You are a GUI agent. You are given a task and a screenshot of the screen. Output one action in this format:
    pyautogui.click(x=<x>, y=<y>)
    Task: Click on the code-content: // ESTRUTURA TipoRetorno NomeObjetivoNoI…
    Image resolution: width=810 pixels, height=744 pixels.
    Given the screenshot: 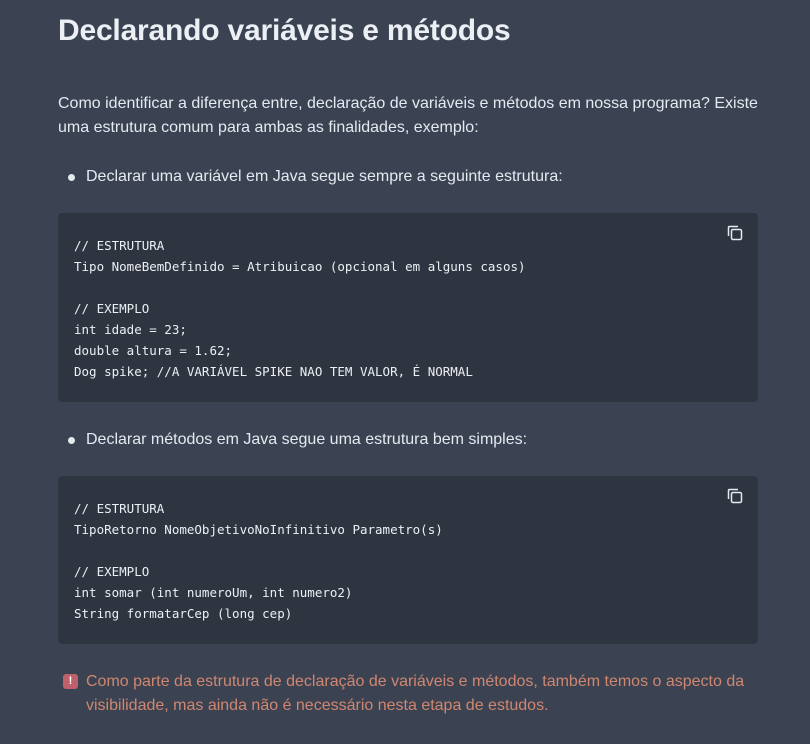 What is the action you would take?
    pyautogui.click(x=258, y=561)
    